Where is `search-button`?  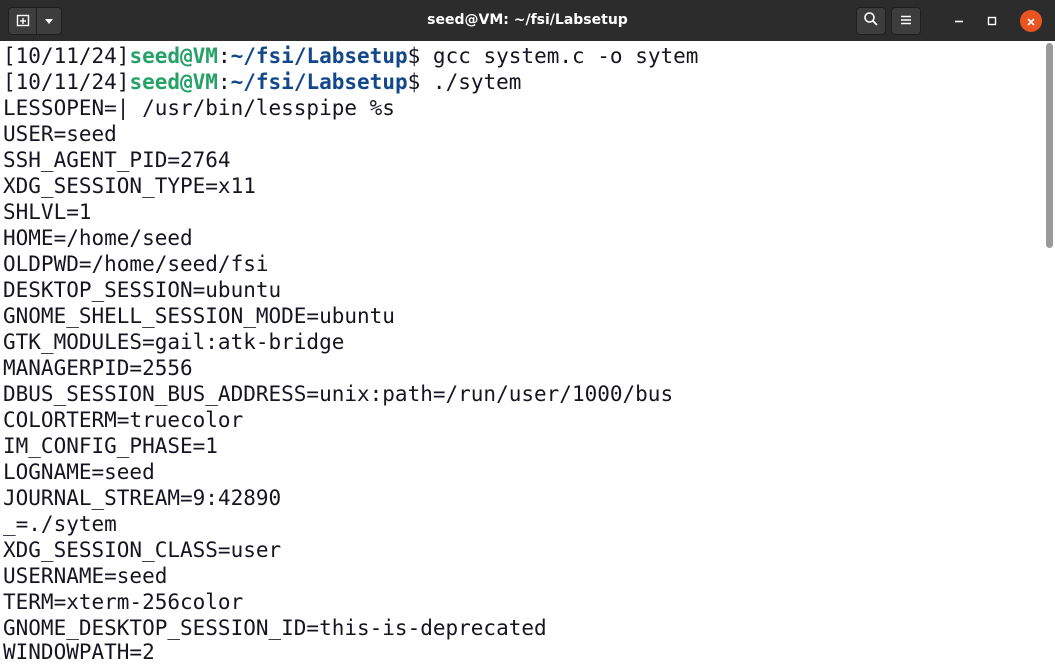 search-button is located at coordinates (871, 21).